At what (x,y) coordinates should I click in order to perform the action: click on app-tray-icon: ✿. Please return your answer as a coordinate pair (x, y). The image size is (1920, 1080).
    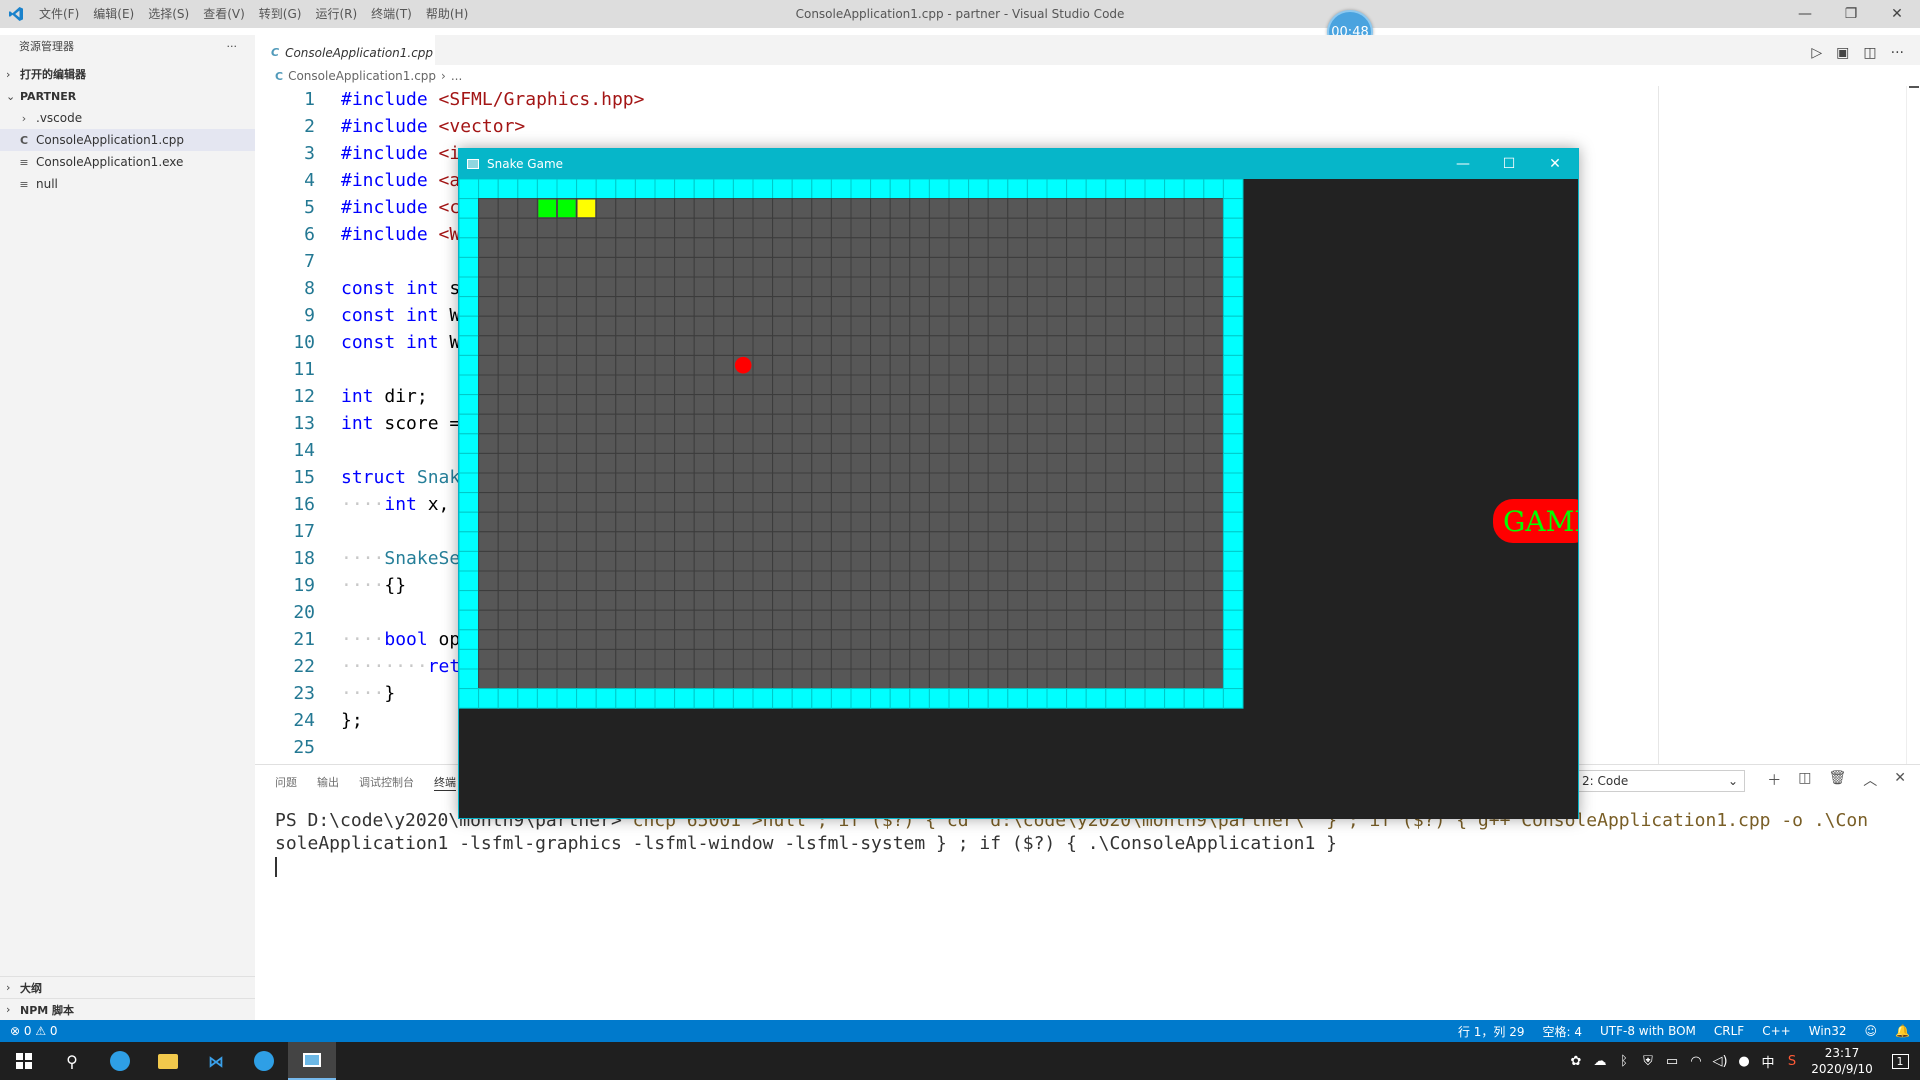
    Looking at the image, I should click on (1576, 1061).